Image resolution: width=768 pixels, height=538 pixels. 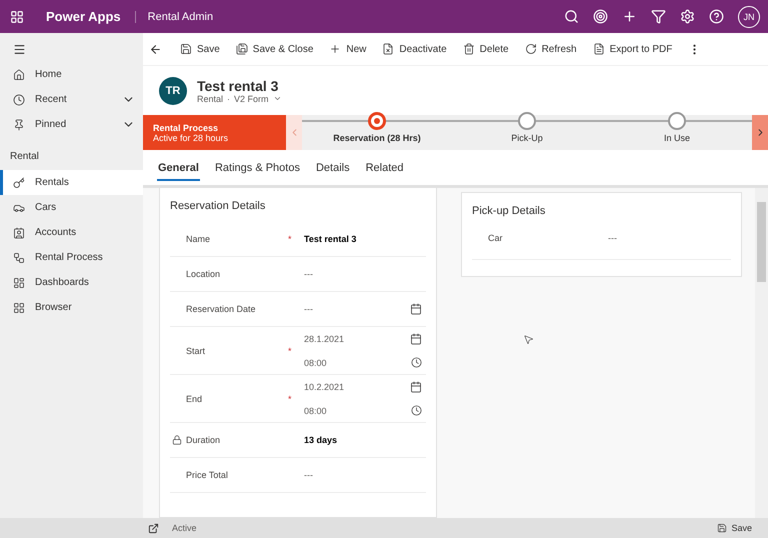 What do you see at coordinates (203, 440) in the screenshot?
I see `field-label: Duration` at bounding box center [203, 440].